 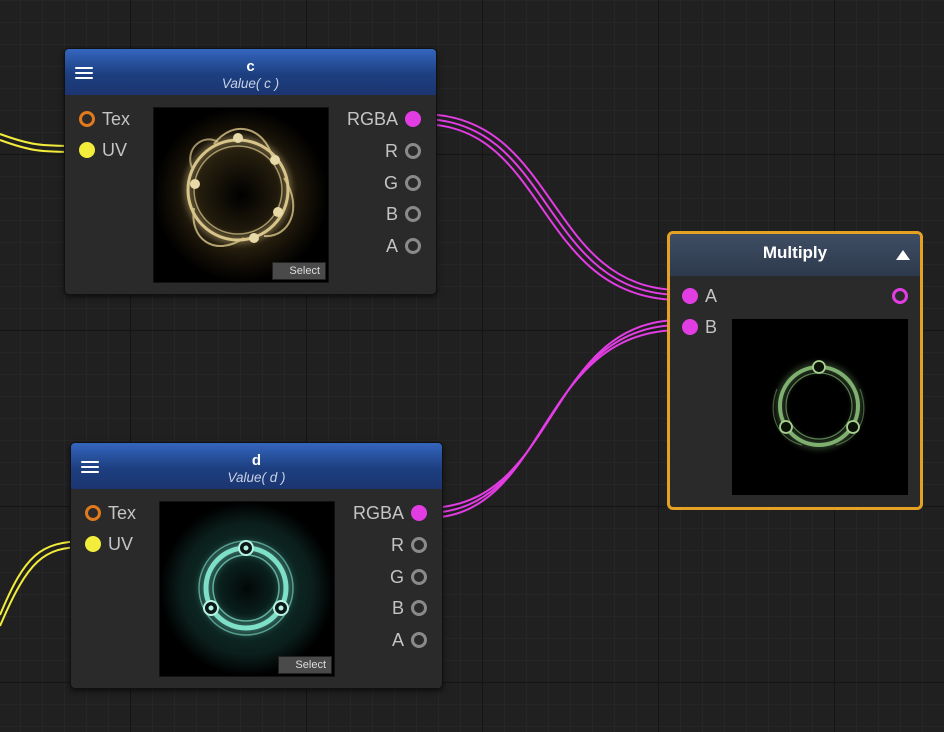 I want to click on multiply-node: Multiply A B, so click(x=795, y=370).